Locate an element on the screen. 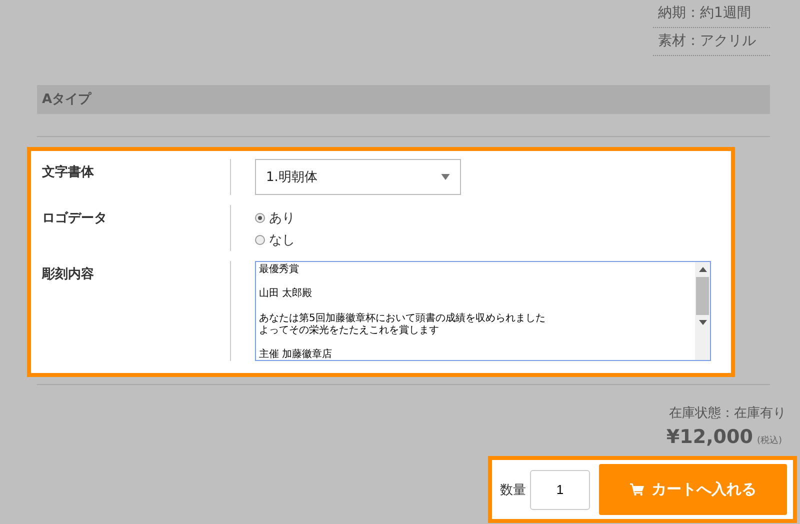  scrollbar is located at coordinates (702, 311).